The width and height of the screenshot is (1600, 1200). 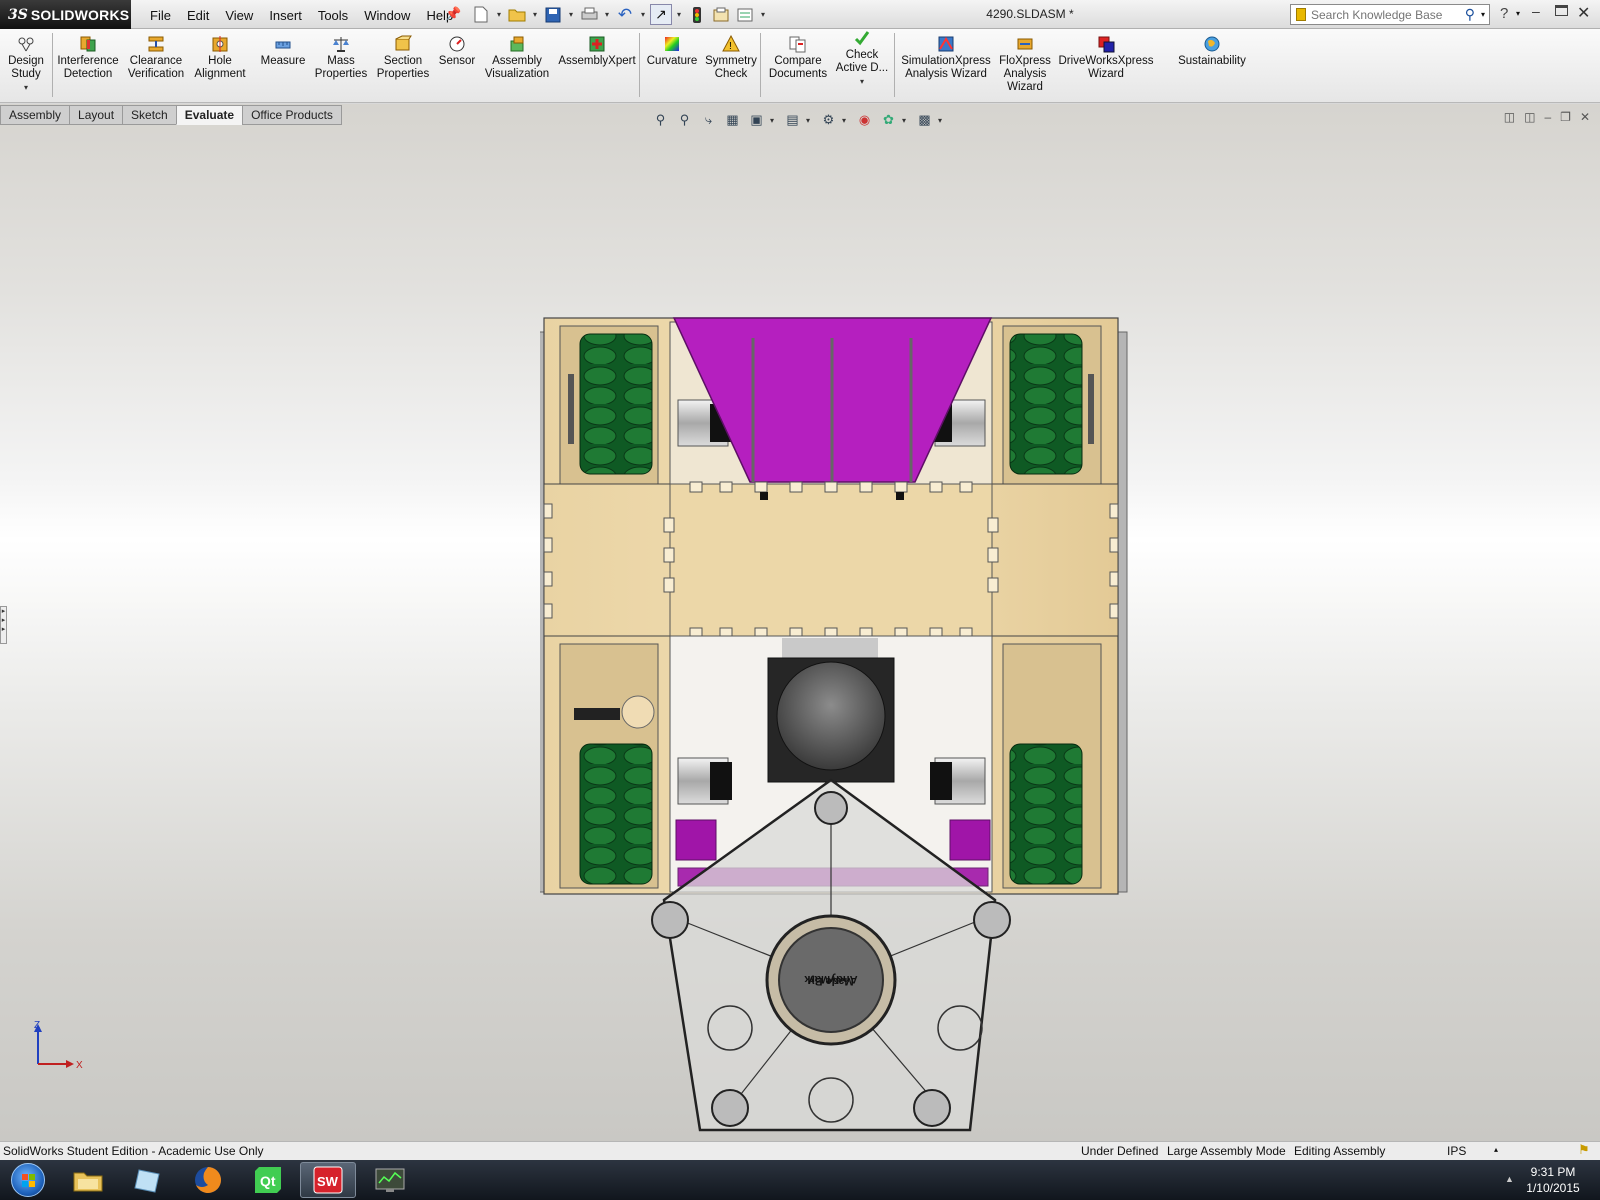 What do you see at coordinates (481, 14) in the screenshot?
I see `new-document-icon` at bounding box center [481, 14].